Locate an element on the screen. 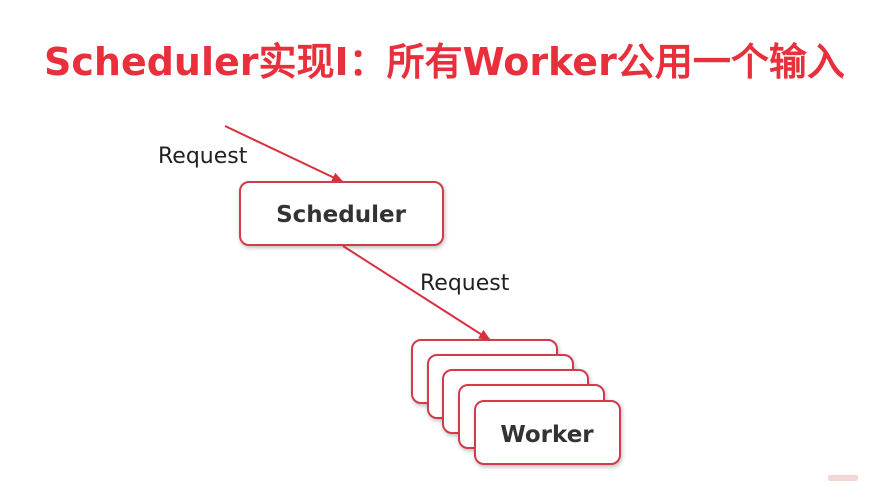  scheduler-node: Scheduler is located at coordinates (341, 213).